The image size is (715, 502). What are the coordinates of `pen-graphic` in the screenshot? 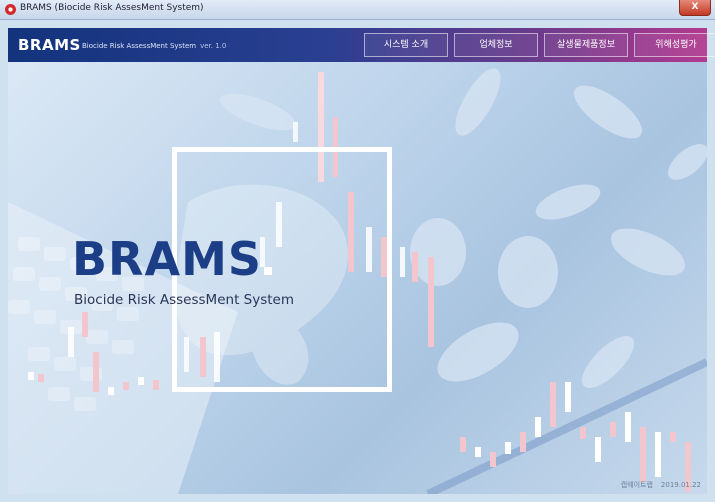 It's located at (566, 426).